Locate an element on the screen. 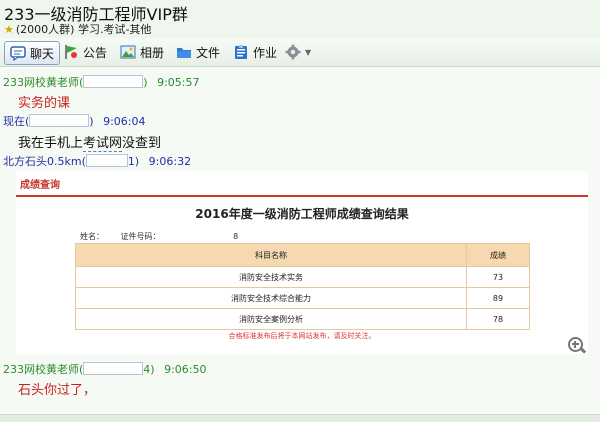  message-text-part: 没查到 is located at coordinates (142, 143).